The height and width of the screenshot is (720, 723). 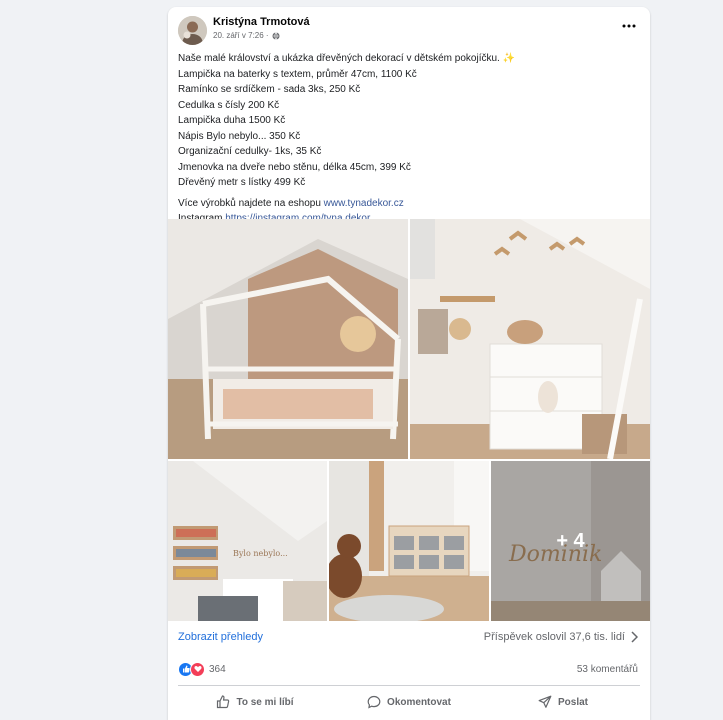 I want to click on comments-count: 53 komentářů, so click(x=607, y=669).